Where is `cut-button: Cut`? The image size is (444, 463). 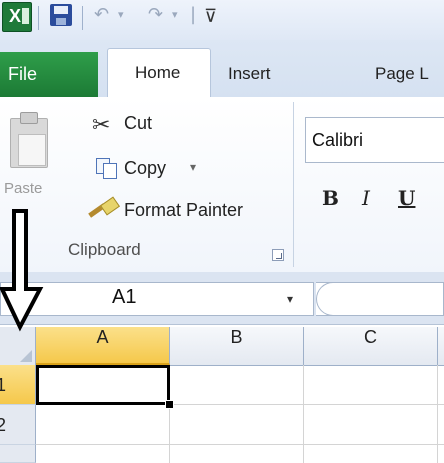
cut-button: Cut is located at coordinates (138, 123).